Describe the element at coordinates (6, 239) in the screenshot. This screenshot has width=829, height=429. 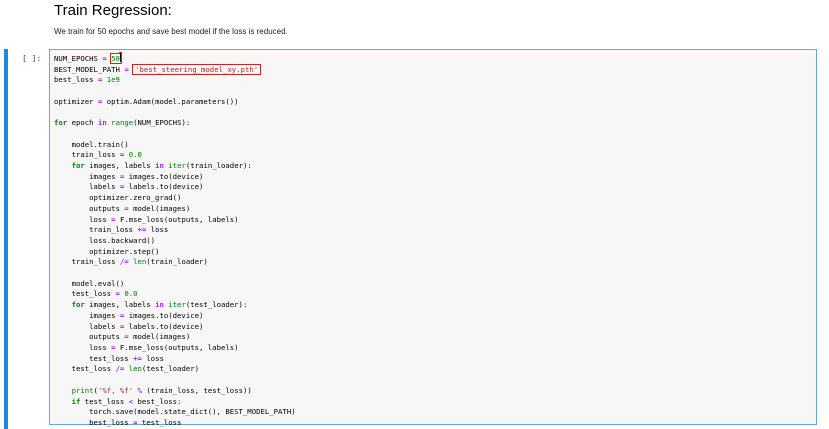
I see `selected-cell-indicator` at that location.